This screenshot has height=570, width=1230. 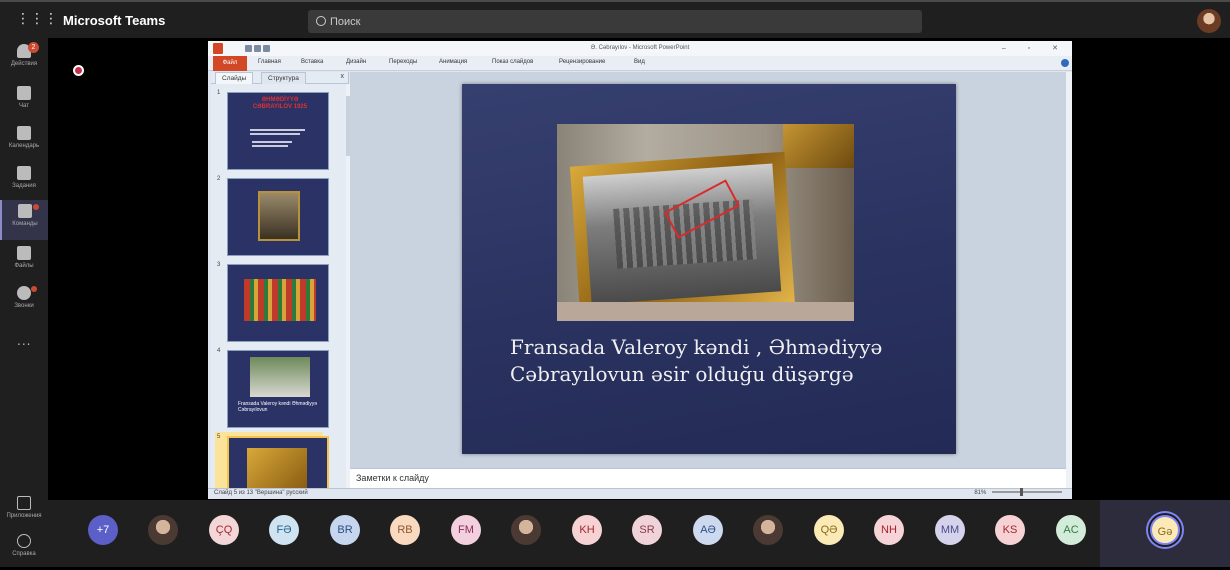 I want to click on thumb-number: 2, so click(x=219, y=179).